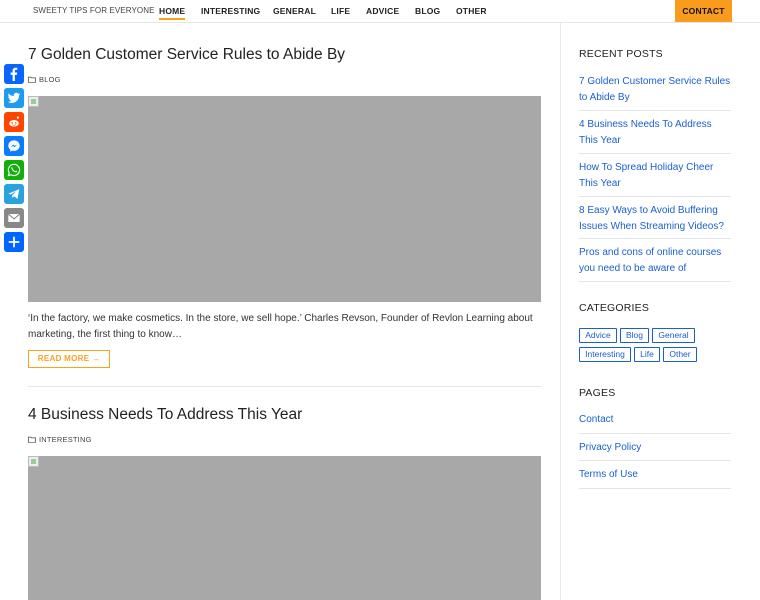 The height and width of the screenshot is (600, 760). What do you see at coordinates (598, 335) in the screenshot?
I see `category-tag-advice: Advice` at bounding box center [598, 335].